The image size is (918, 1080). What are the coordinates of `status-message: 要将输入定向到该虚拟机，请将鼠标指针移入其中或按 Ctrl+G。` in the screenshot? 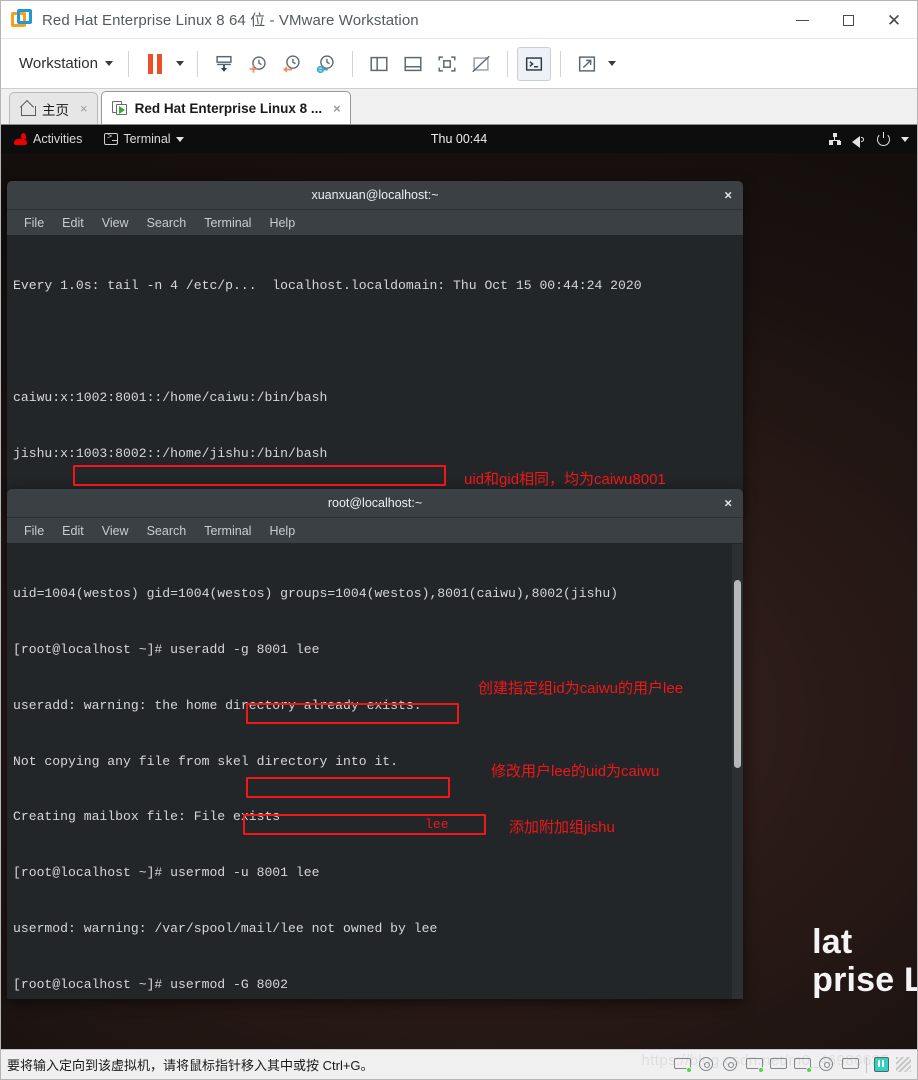 It's located at (190, 1065).